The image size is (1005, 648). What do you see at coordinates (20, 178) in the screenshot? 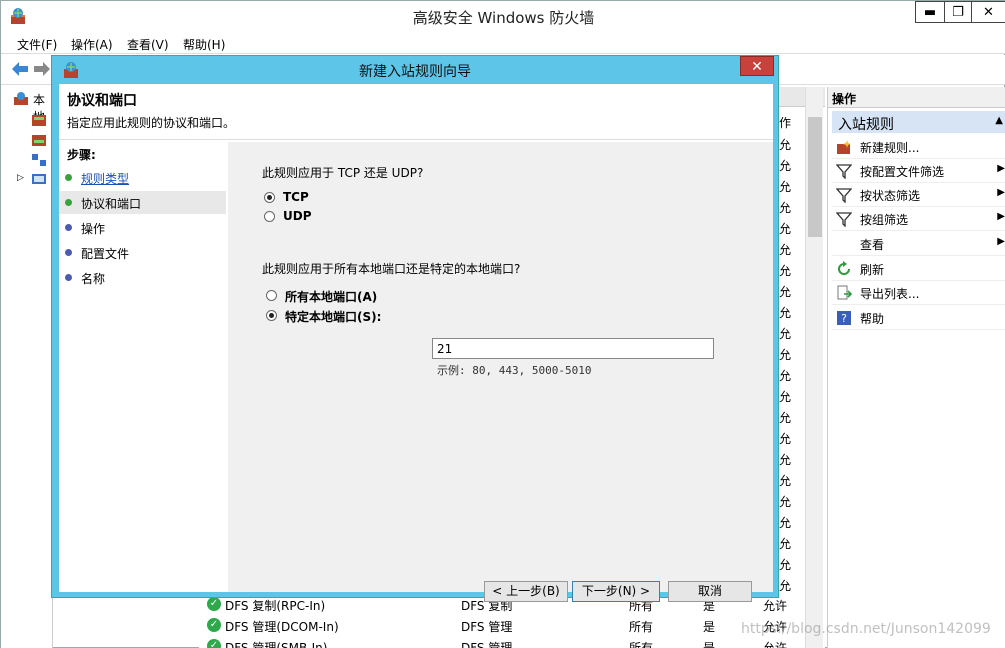
I see `expand-arrow-icon: ▷` at bounding box center [20, 178].